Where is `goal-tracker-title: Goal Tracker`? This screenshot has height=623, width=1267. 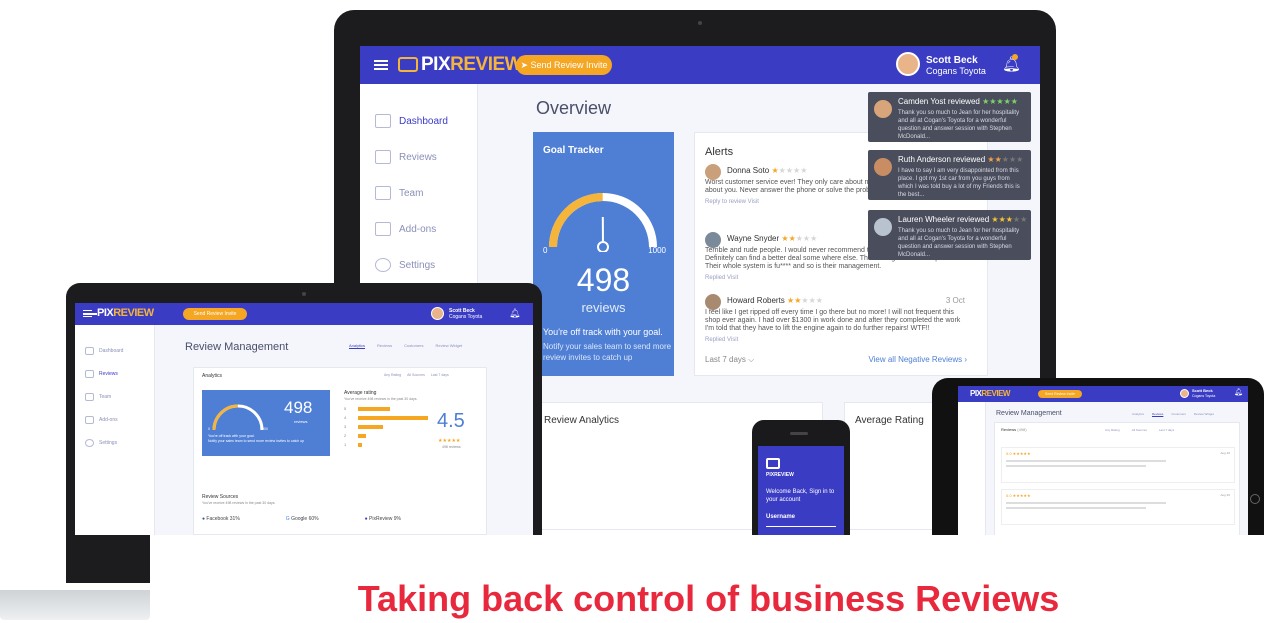 goal-tracker-title: Goal Tracker is located at coordinates (573, 150).